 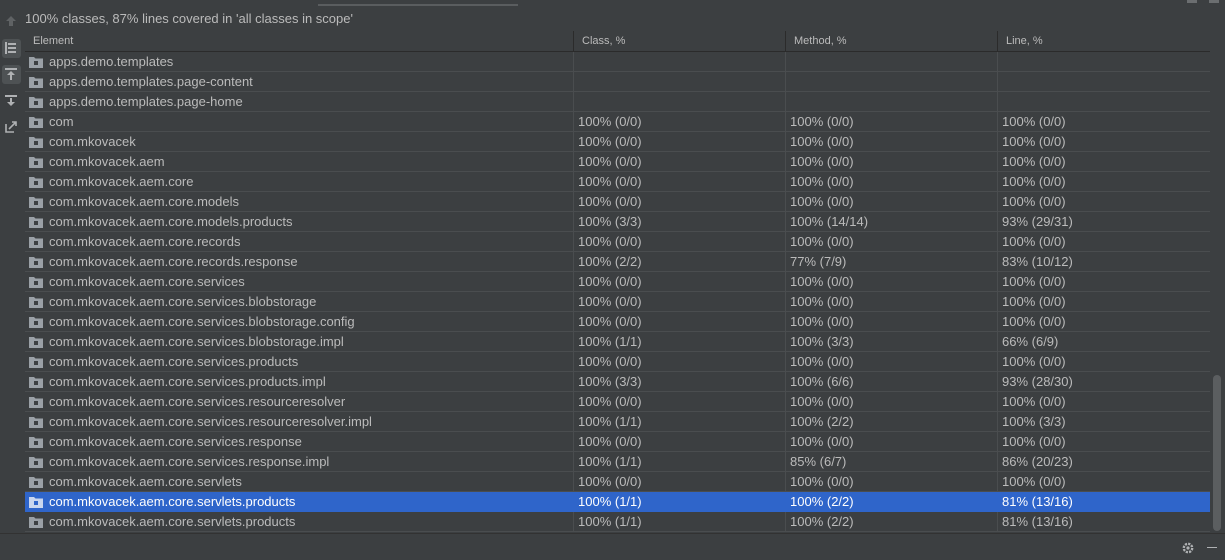 I want to click on table-row: com 100% (0/0) 100% (0/0) 100% (0/0), so click(x=617, y=122).